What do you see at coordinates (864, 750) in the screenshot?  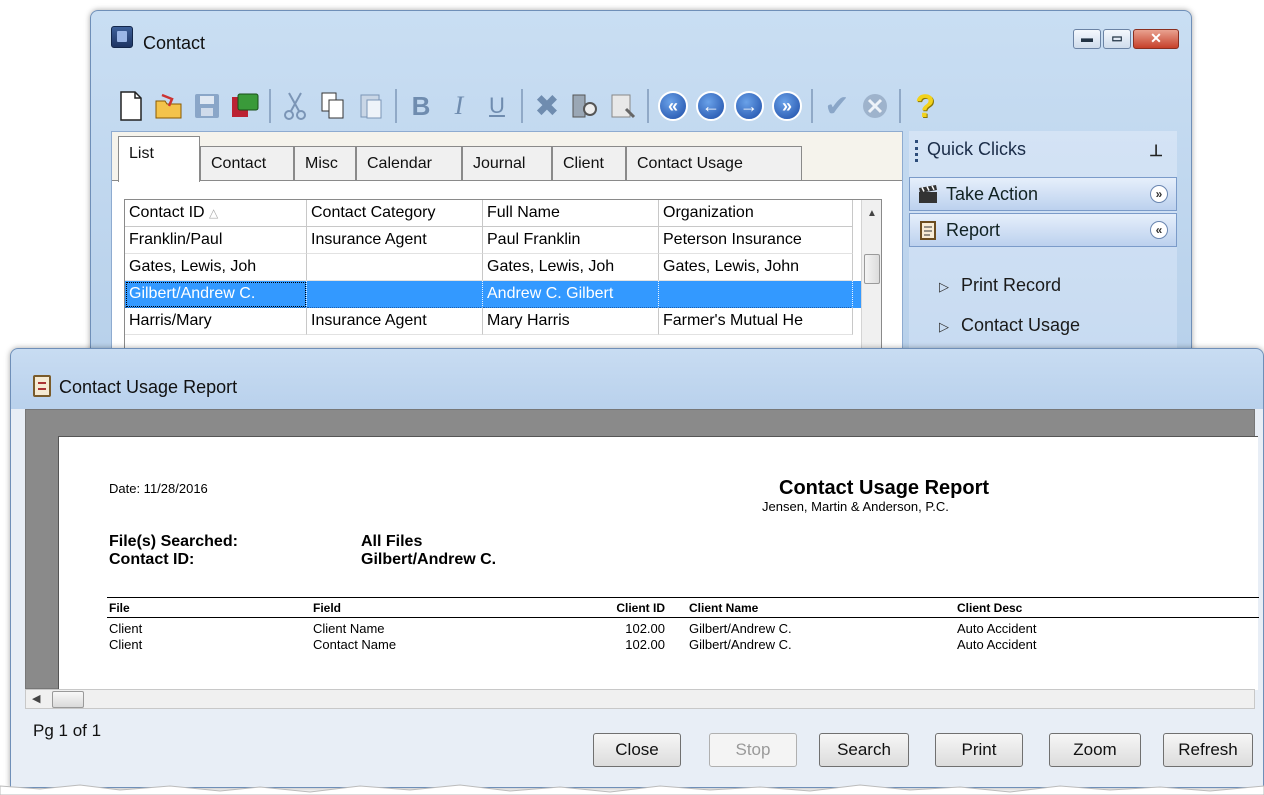 I see `search-button: Search` at bounding box center [864, 750].